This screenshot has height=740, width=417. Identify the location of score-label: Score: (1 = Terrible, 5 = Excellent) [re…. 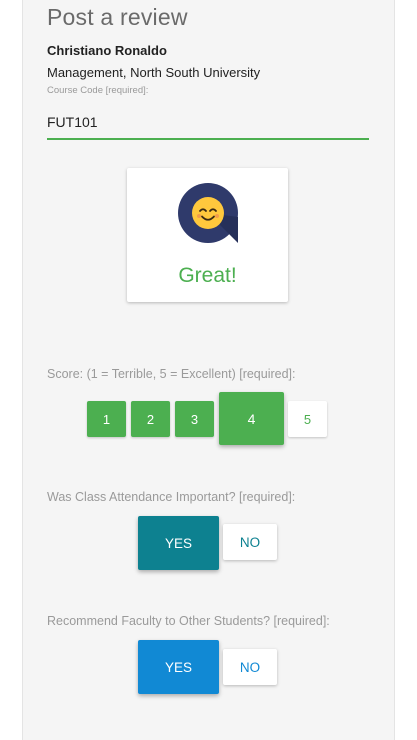
(171, 374).